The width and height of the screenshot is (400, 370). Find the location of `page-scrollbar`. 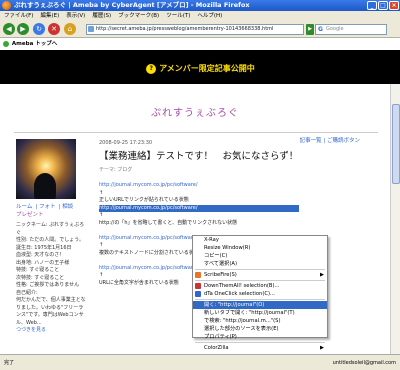

page-scrollbar is located at coordinates (395, 219).